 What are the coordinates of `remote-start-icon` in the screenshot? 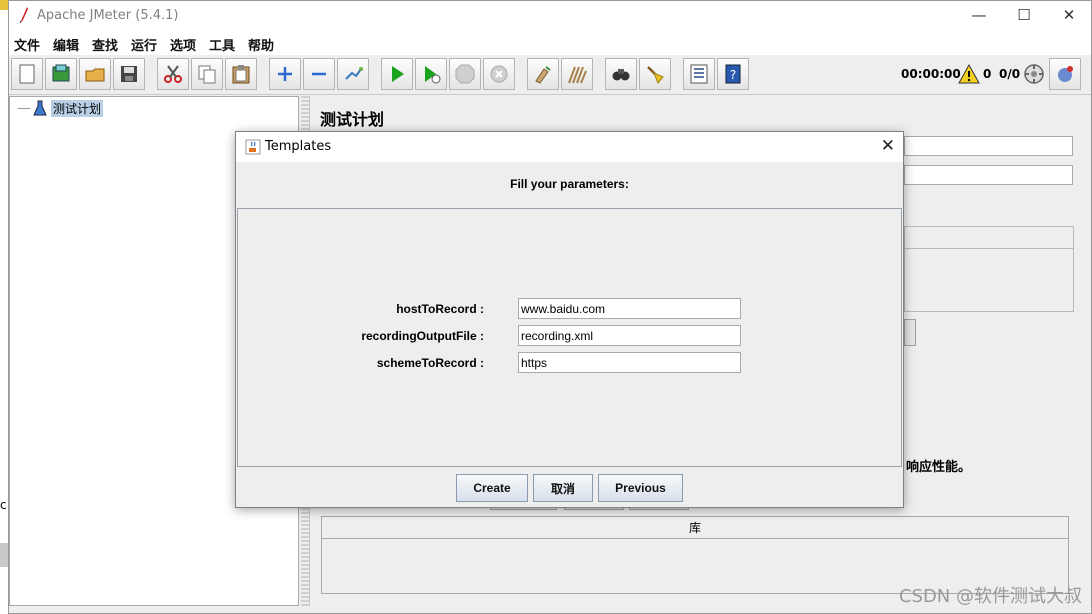 It's located at (1065, 74).